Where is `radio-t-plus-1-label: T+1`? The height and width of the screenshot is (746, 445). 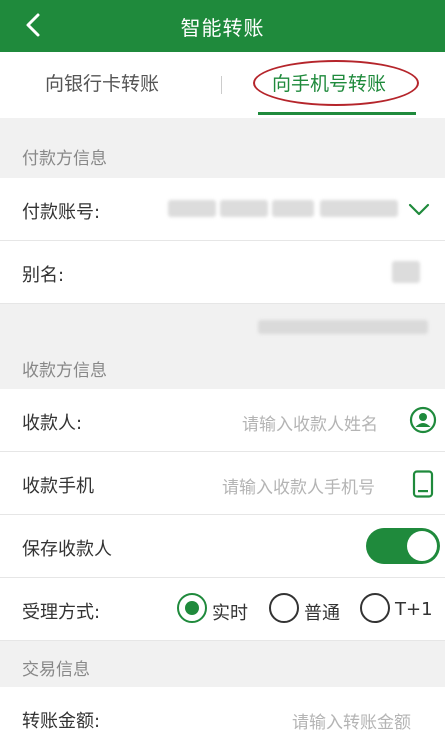
radio-t-plus-1-label: T+1 is located at coordinates (414, 609).